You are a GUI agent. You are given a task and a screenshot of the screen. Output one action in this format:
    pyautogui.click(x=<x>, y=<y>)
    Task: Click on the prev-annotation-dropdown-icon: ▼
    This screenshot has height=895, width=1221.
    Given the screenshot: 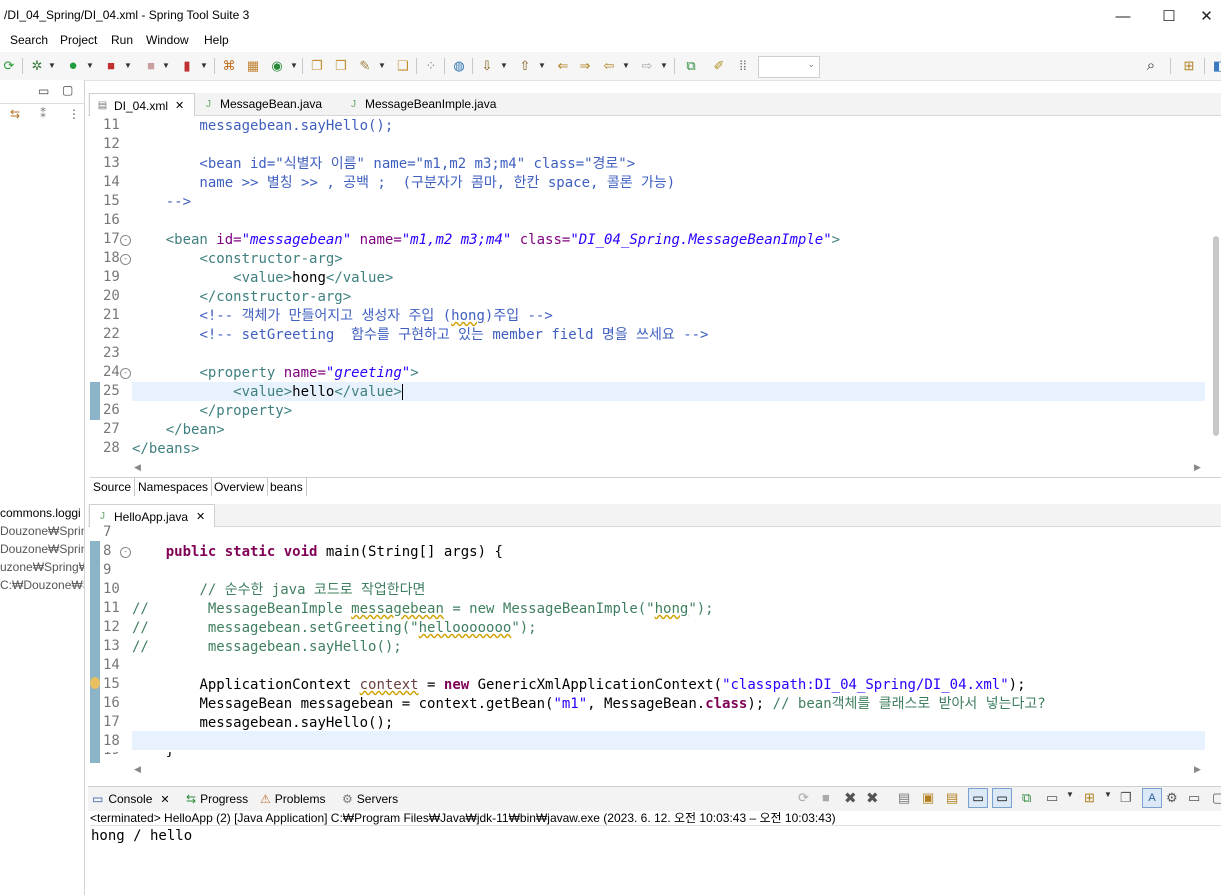 What is the action you would take?
    pyautogui.click(x=542, y=66)
    